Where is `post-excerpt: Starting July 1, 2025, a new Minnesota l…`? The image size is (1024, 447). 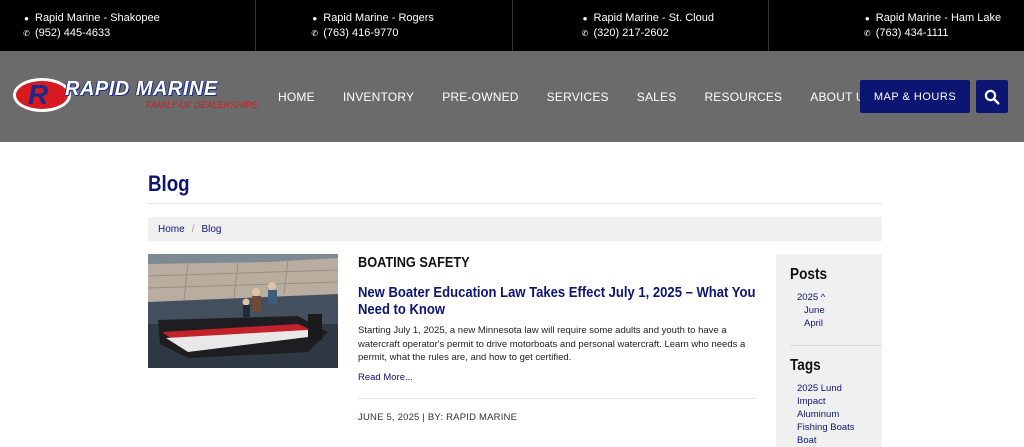 post-excerpt: Starting July 1, 2025, a new Minnesota l… is located at coordinates (552, 344).